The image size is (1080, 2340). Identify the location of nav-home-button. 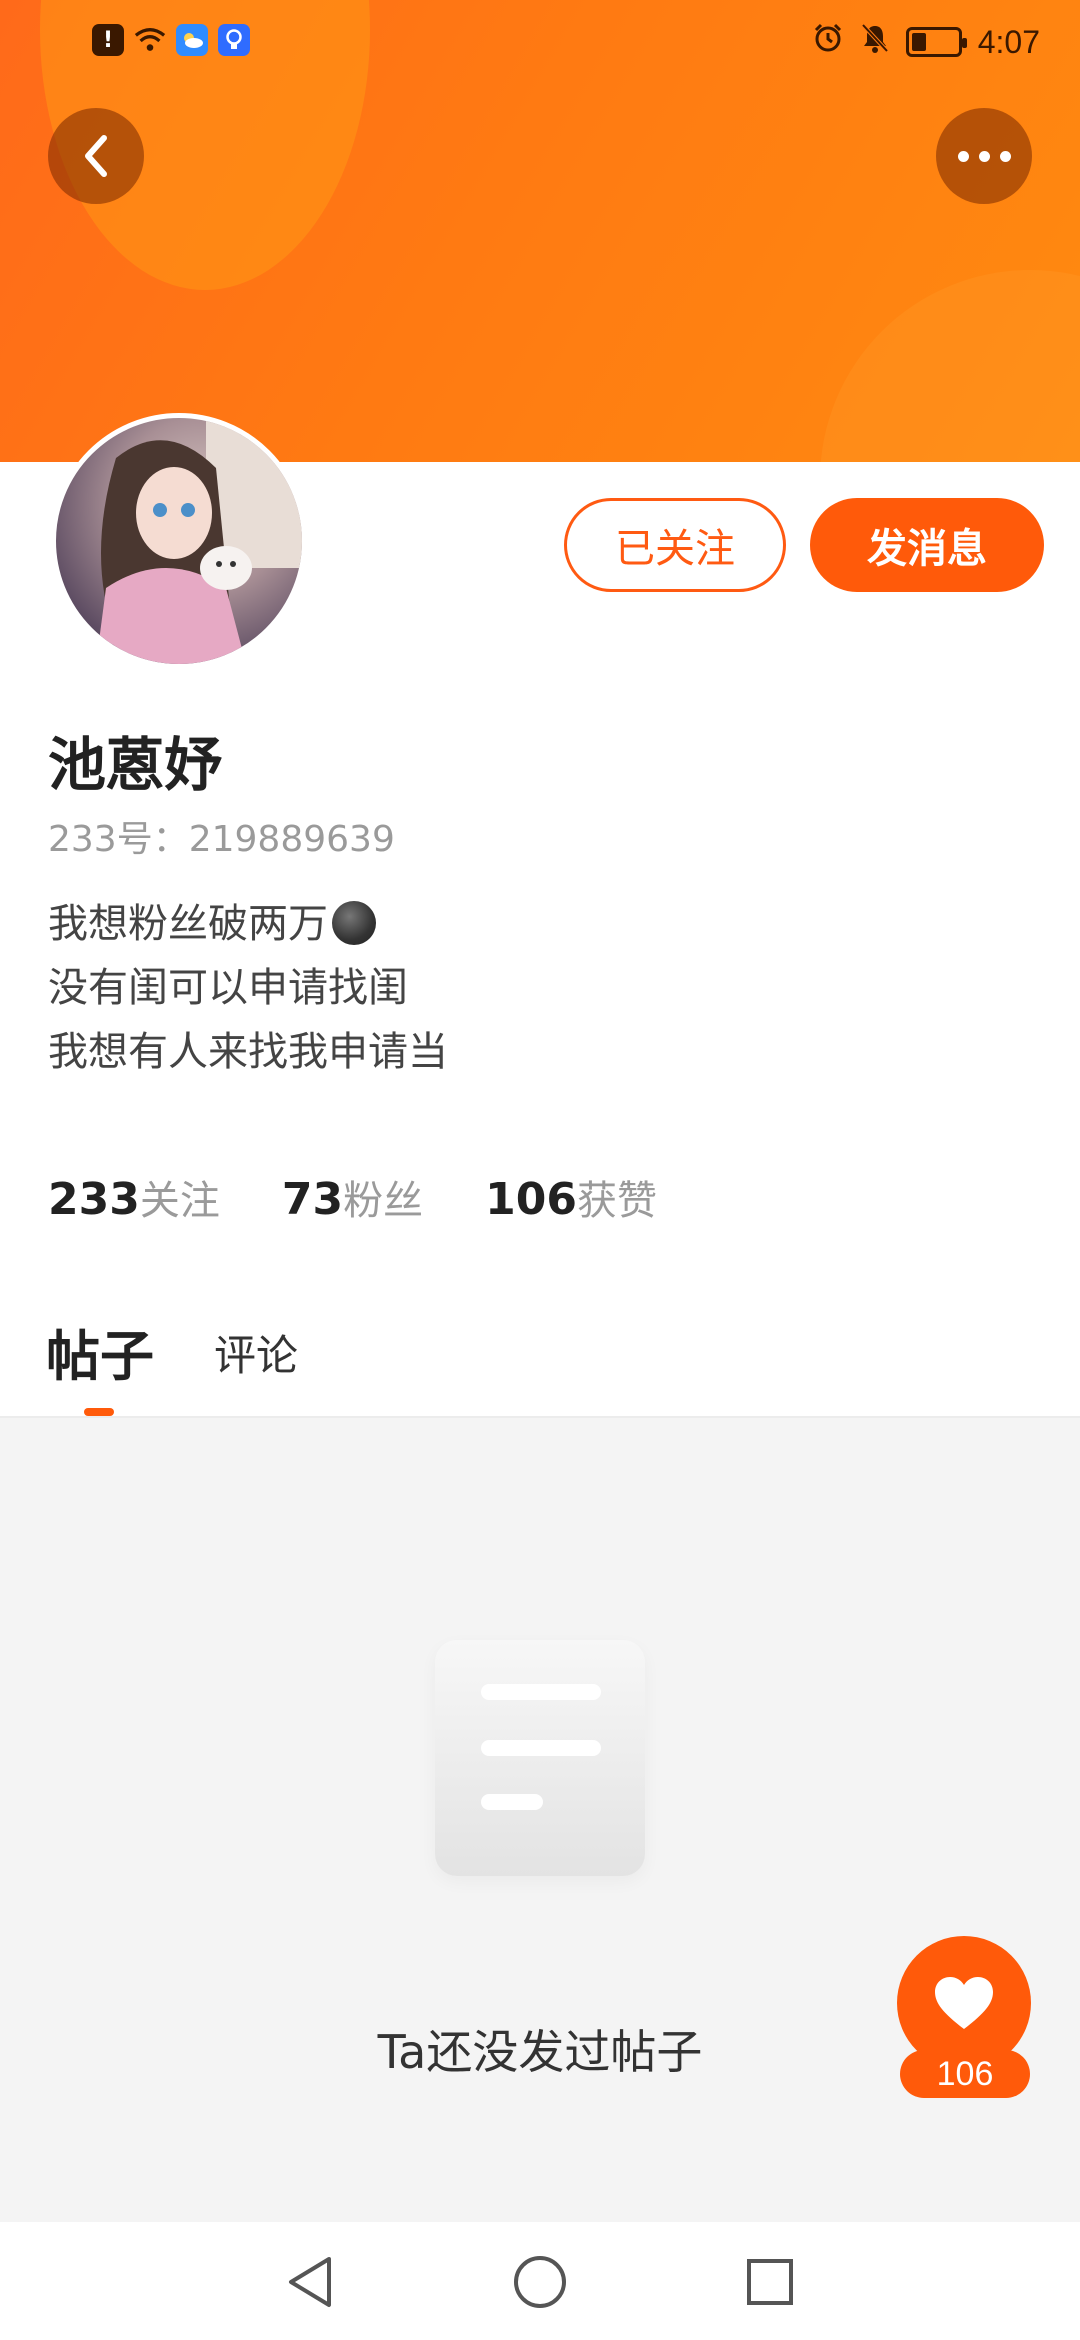
(540, 2282).